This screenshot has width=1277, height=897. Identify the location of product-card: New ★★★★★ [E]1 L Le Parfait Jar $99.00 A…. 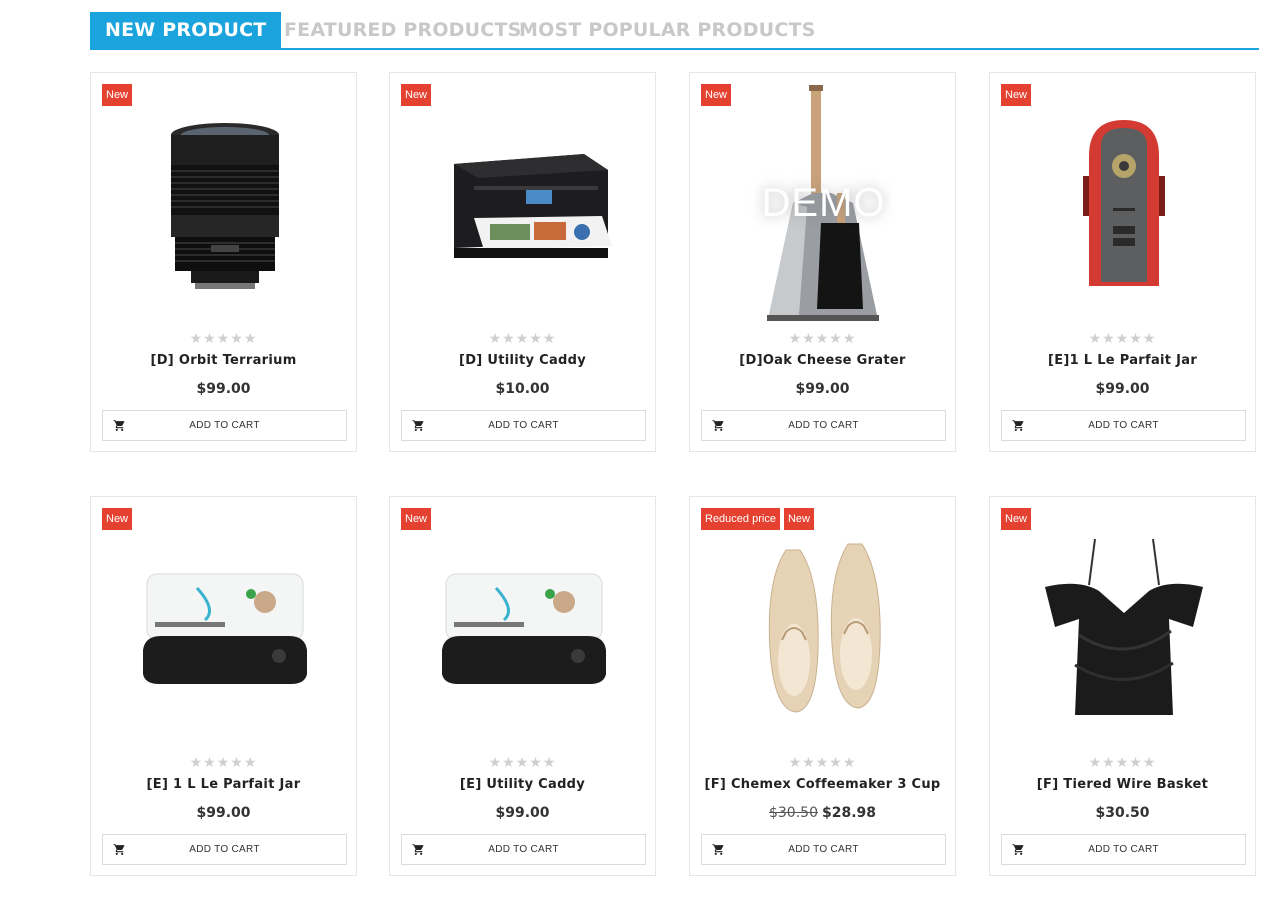
(1122, 262).